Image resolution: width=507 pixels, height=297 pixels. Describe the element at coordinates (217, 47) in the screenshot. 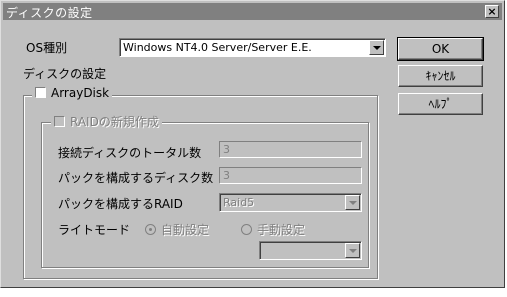

I see `os-type-value: Windows NT4.0 Server/Server E.E.` at that location.